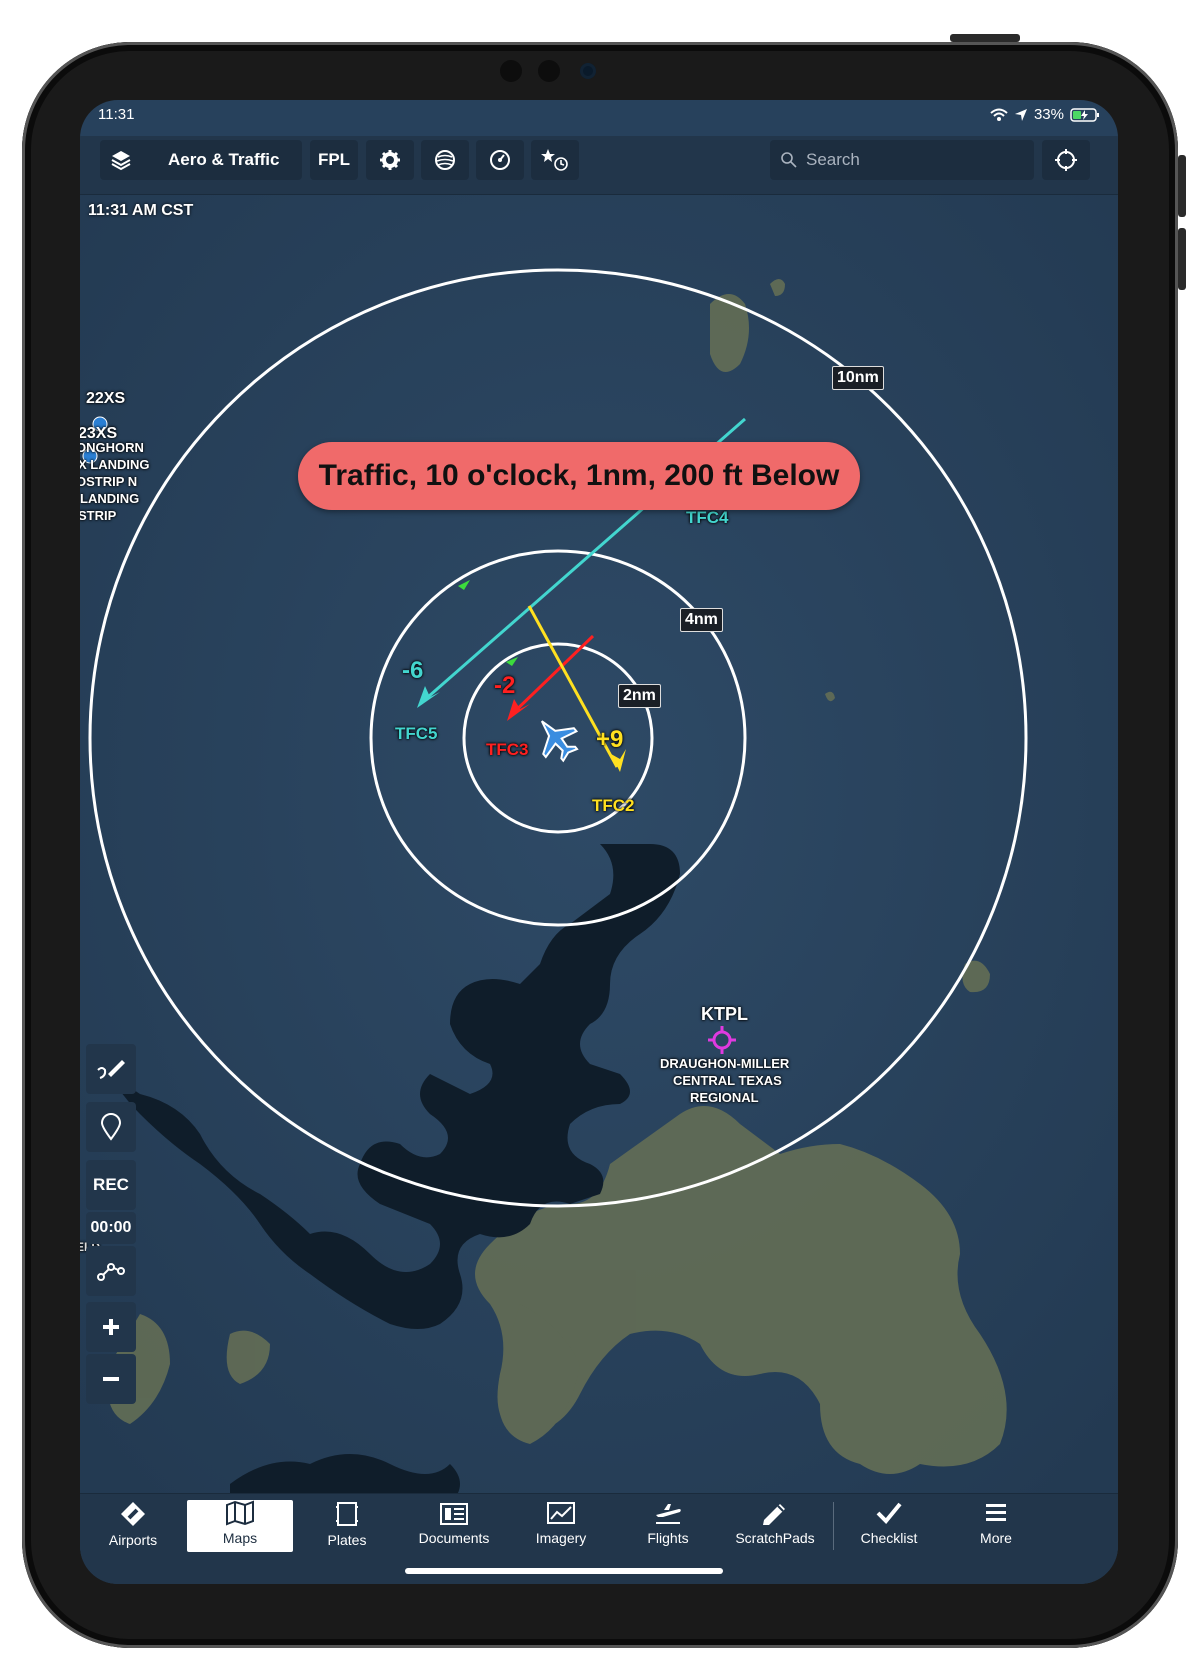 This screenshot has width=1200, height=1680. I want to click on minus-icon, so click(111, 1379).